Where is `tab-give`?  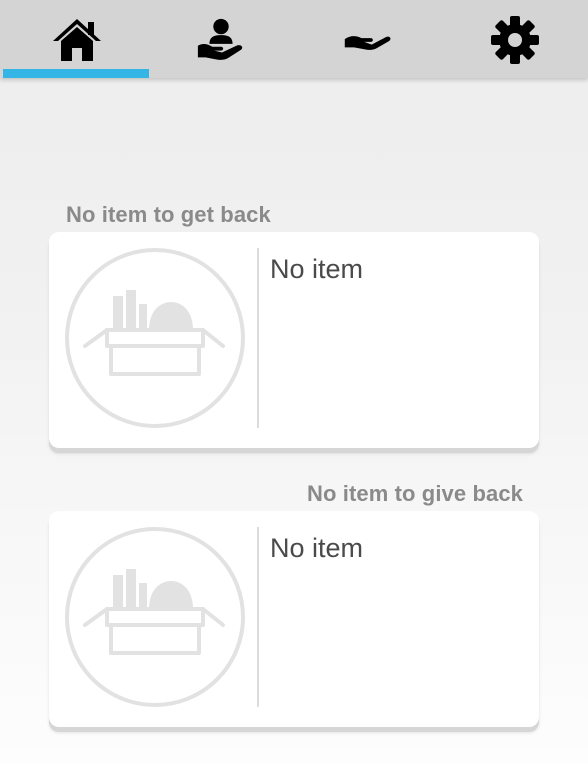 tab-give is located at coordinates (367, 39).